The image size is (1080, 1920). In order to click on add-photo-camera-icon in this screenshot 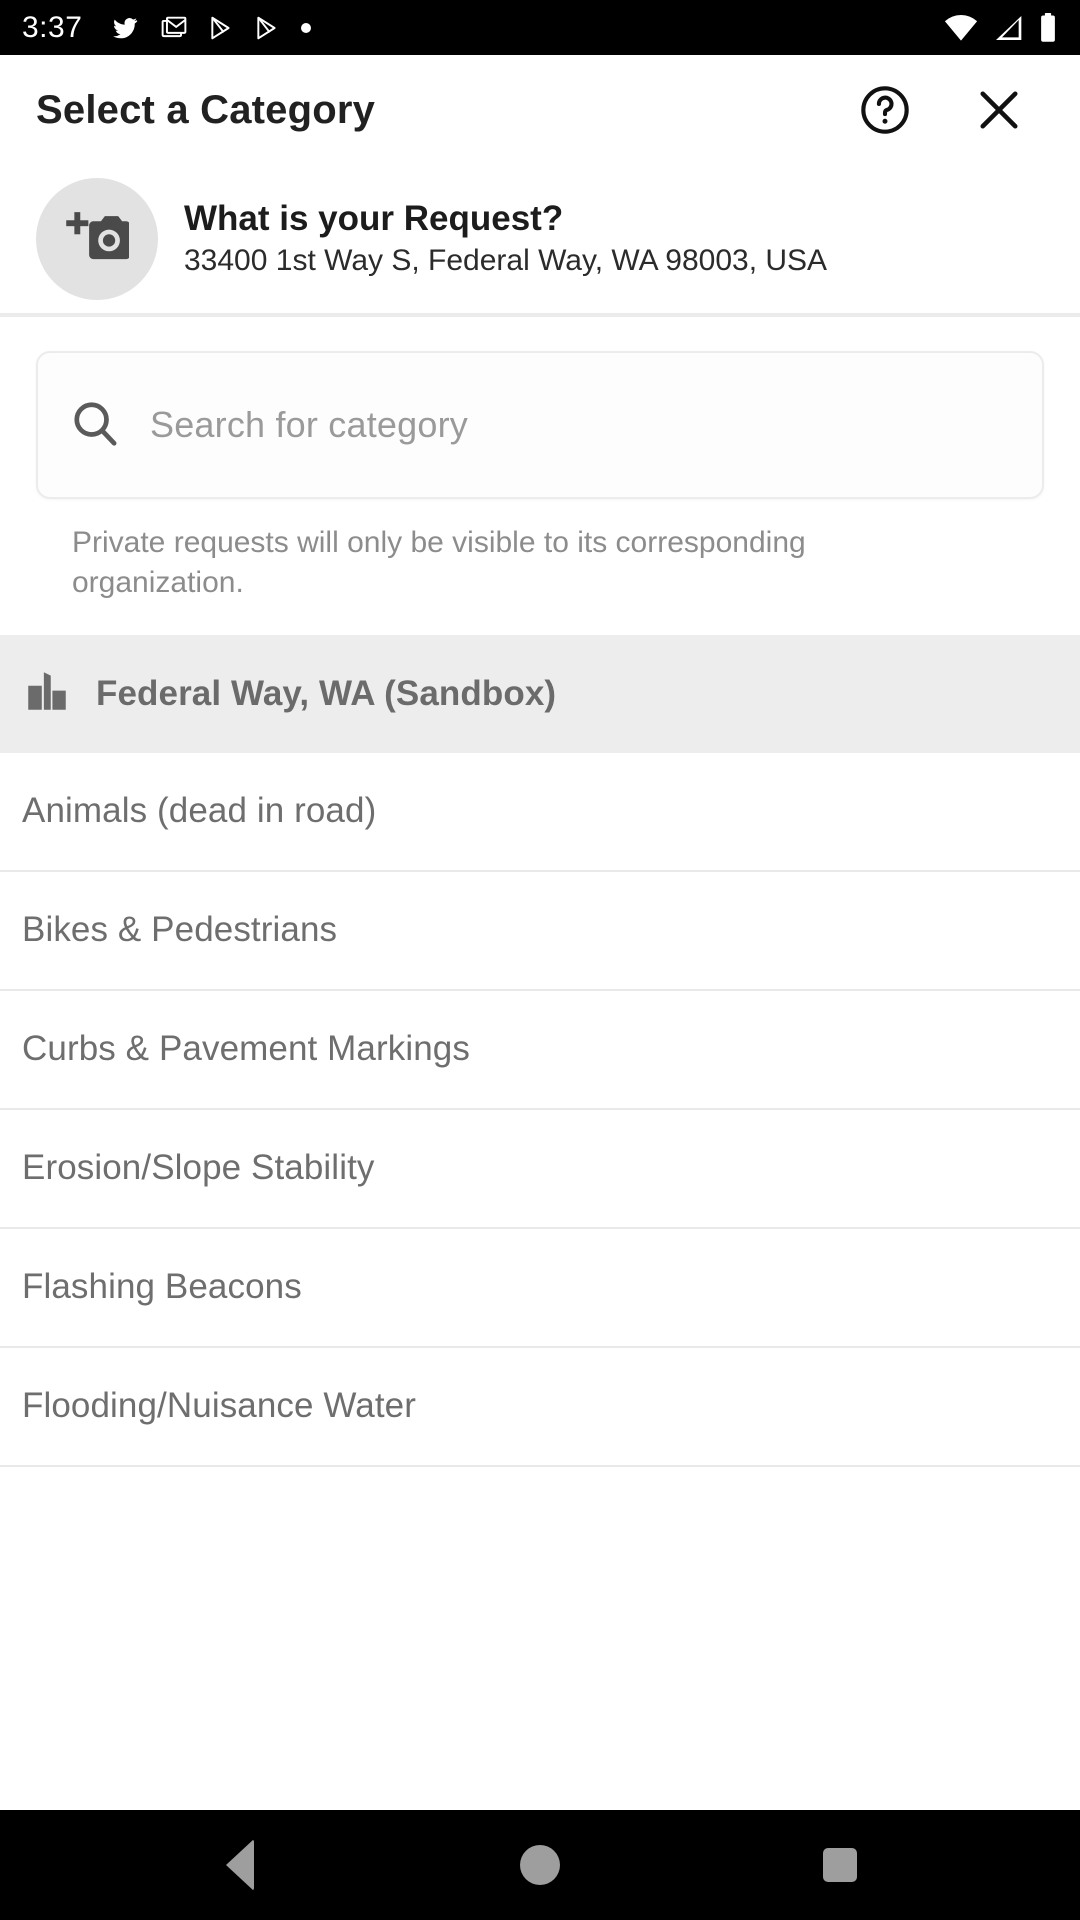, I will do `click(98, 239)`.